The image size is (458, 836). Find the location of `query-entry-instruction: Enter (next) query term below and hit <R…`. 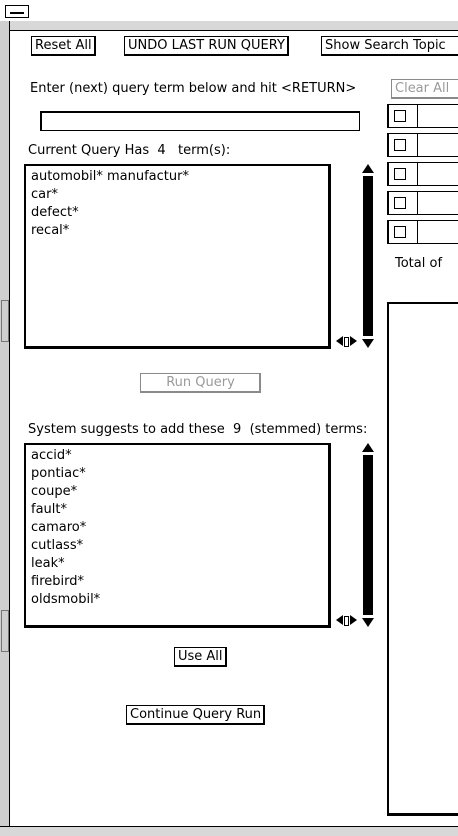

query-entry-instruction: Enter (next) query term below and hit <R… is located at coordinates (193, 88).